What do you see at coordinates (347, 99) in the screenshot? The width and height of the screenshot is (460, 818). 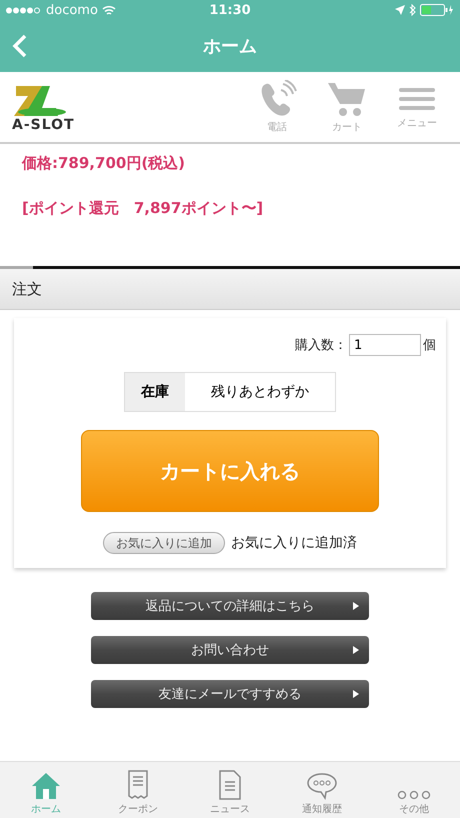 I see `cart-icon` at bounding box center [347, 99].